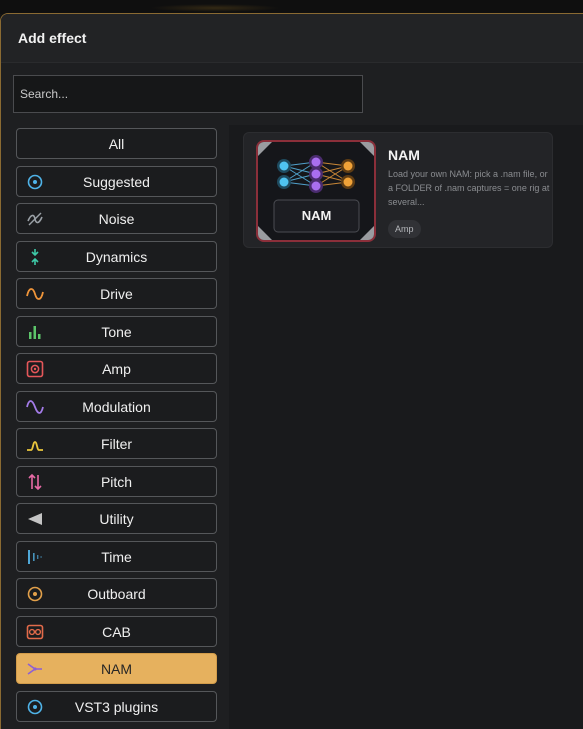 The height and width of the screenshot is (729, 583). What do you see at coordinates (404, 229) in the screenshot?
I see `effect-tag: Amp` at bounding box center [404, 229].